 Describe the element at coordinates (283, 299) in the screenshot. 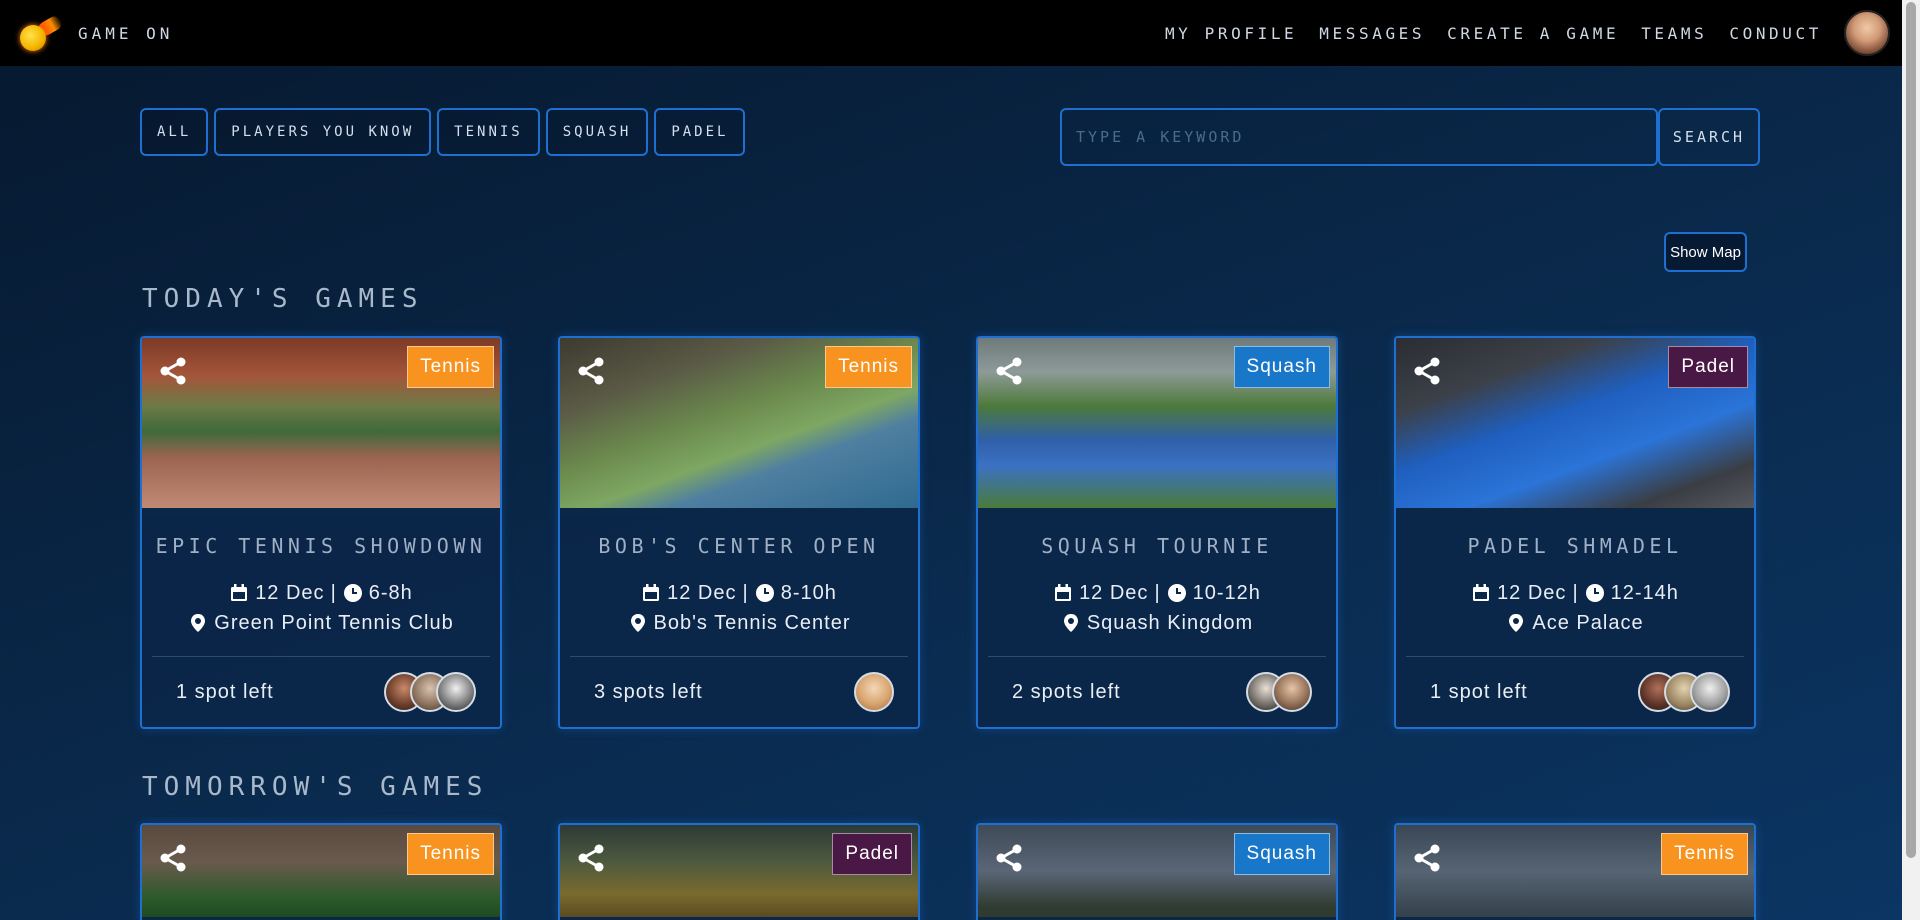

I see `section-title-today: TODAY'S GAMES` at that location.